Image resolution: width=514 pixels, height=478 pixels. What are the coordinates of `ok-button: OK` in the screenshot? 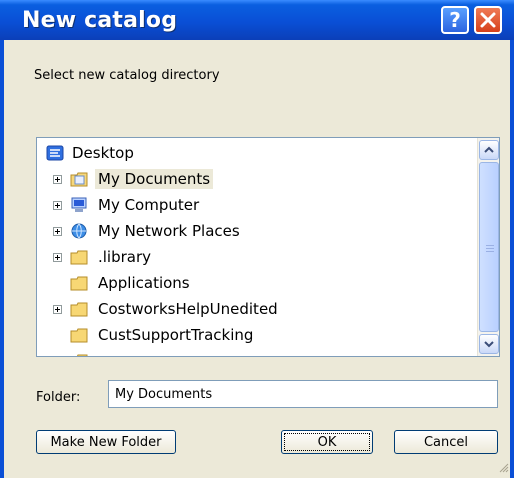 It's located at (327, 442).